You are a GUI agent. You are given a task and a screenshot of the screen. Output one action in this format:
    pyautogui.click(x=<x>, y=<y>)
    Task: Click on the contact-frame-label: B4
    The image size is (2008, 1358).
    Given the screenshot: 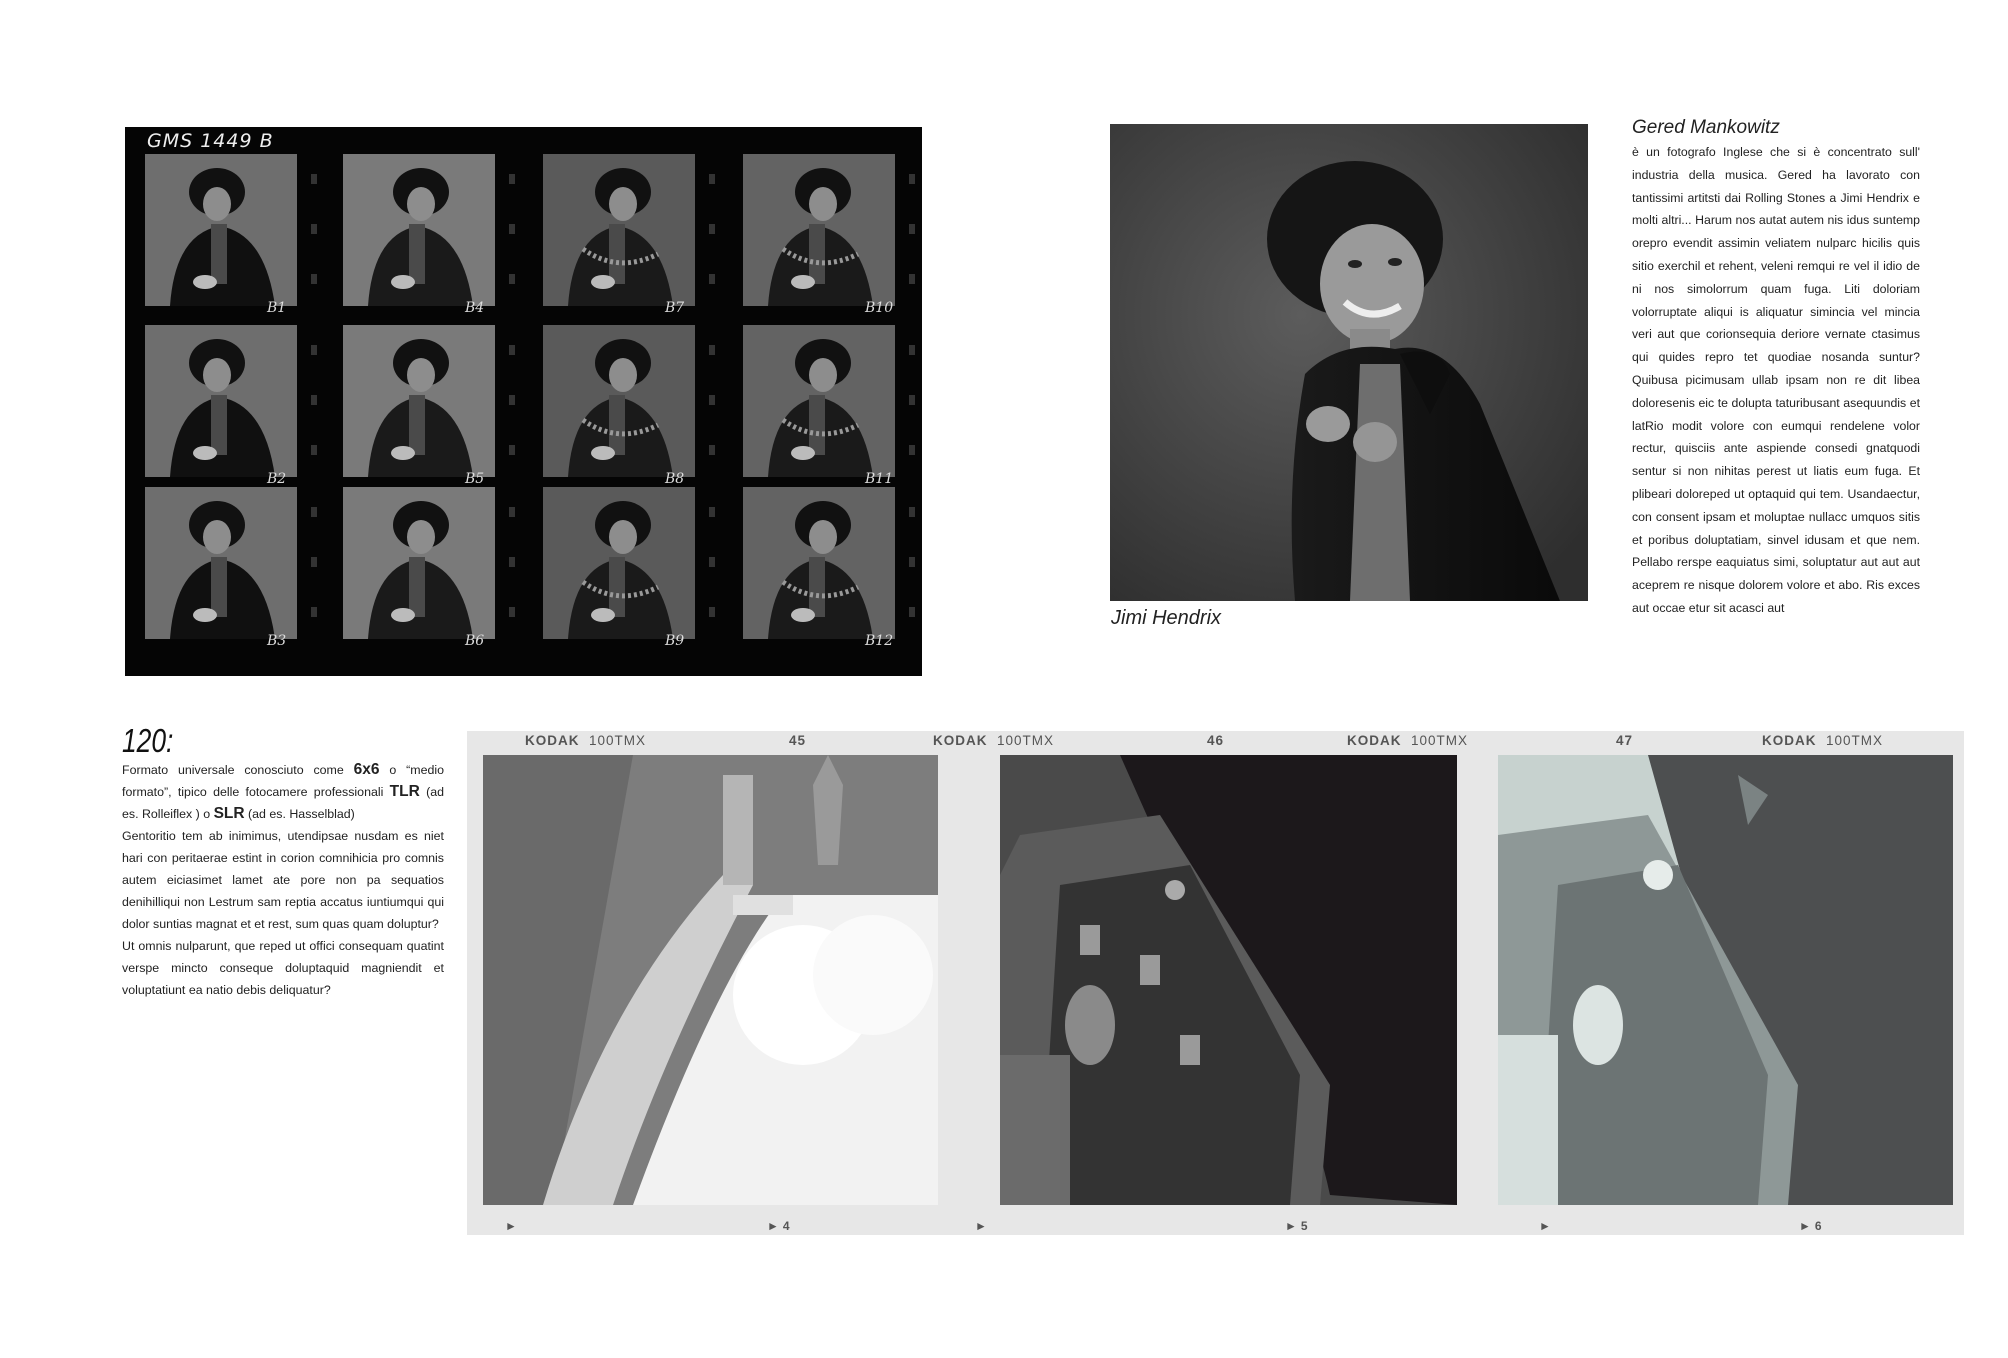 What is the action you would take?
    pyautogui.click(x=475, y=308)
    